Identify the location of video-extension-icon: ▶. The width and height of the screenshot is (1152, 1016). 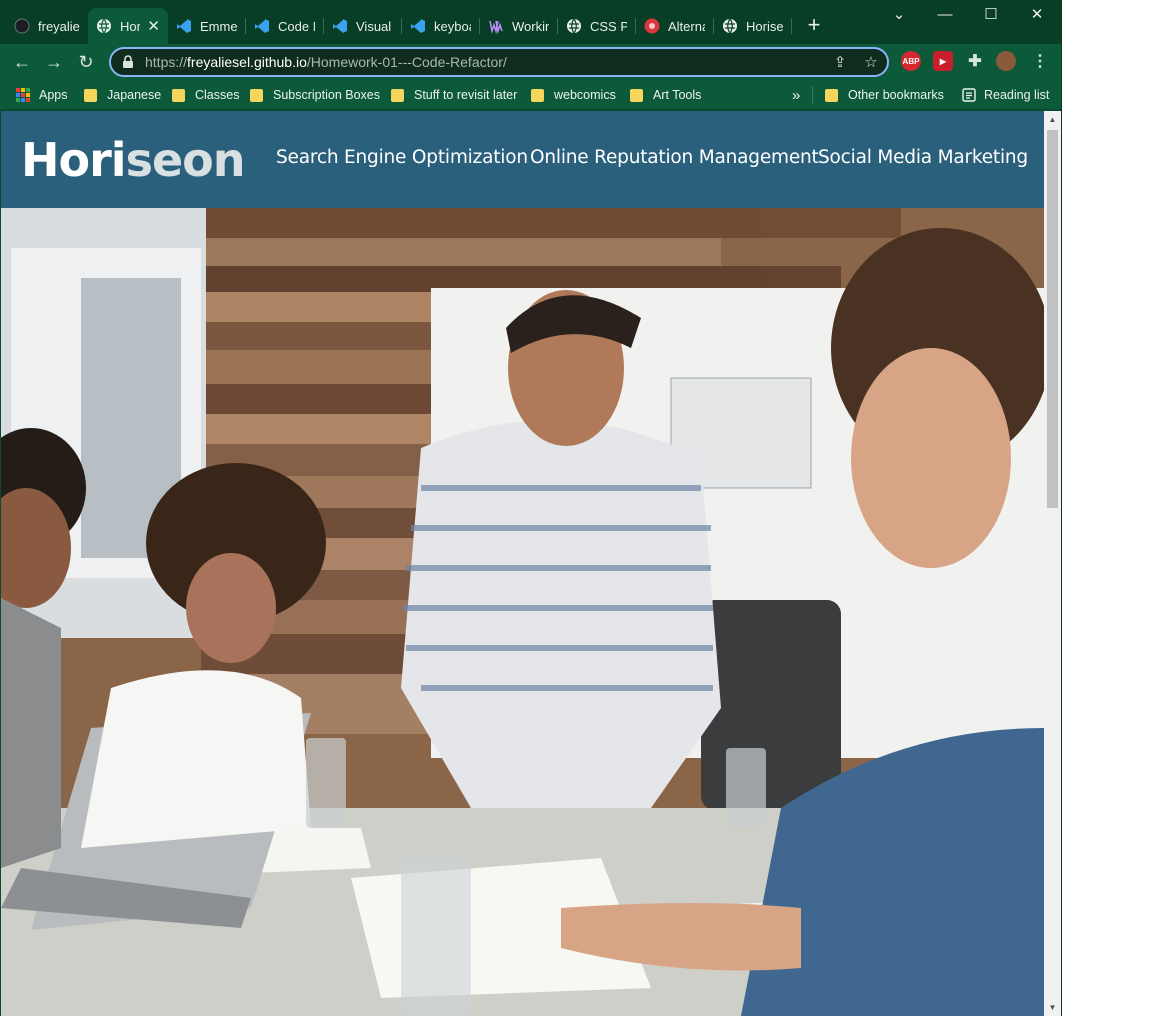
(943, 61).